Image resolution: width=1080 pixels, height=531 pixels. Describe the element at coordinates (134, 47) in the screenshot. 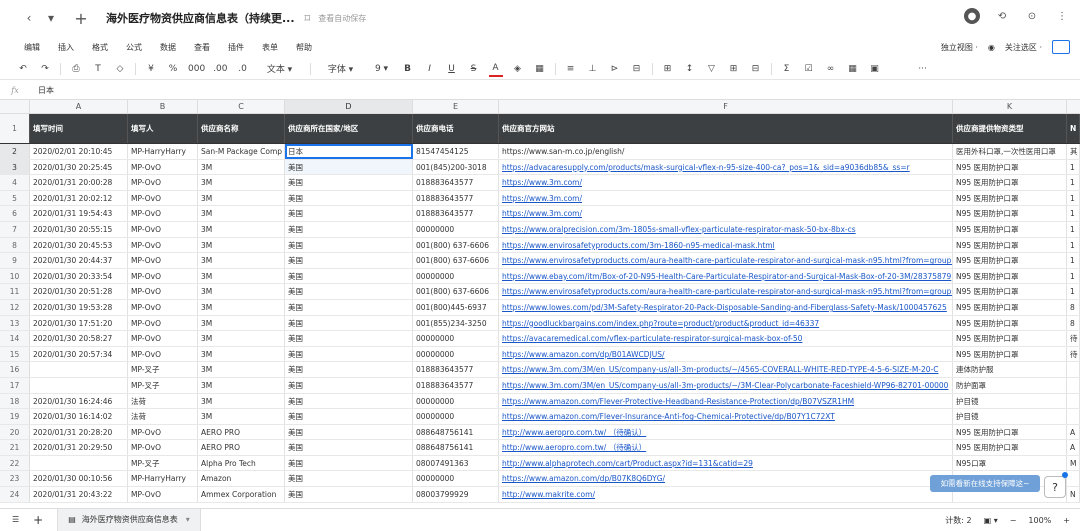

I see `menu-formula: 公式` at that location.